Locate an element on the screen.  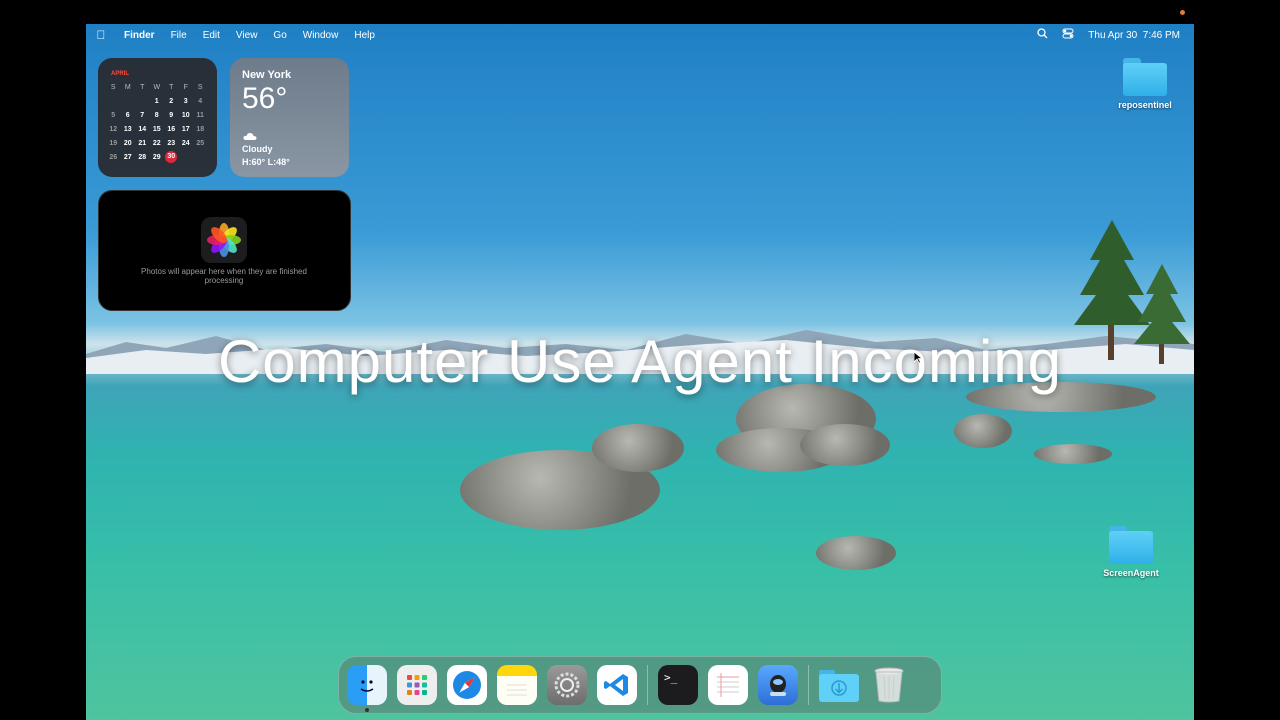
calendar-day: 29 is located at coordinates (156, 157).